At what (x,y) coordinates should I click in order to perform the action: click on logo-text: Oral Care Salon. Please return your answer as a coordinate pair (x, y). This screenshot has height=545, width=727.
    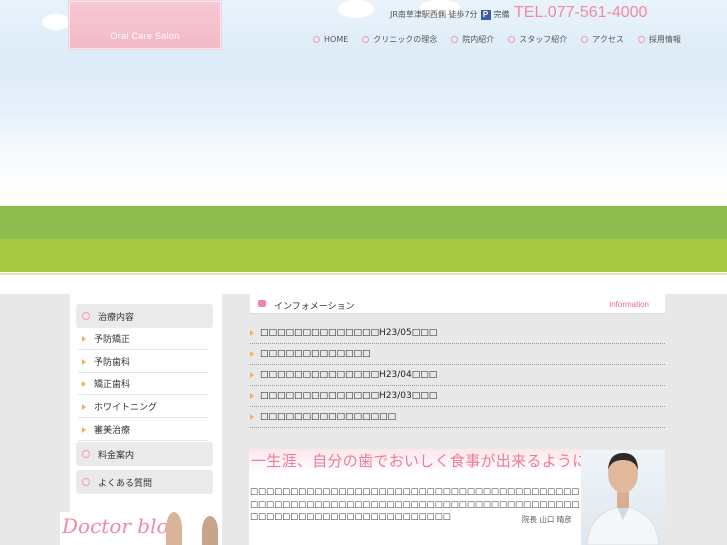
    Looking at the image, I should click on (145, 36).